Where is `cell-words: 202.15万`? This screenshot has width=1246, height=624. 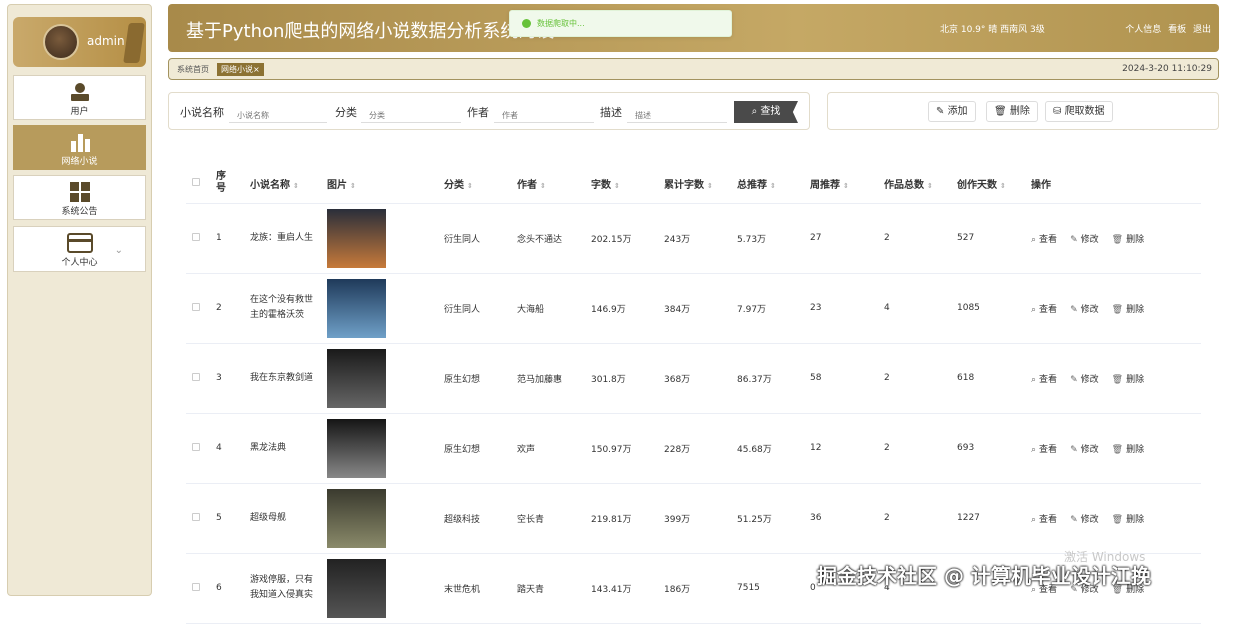 cell-words: 202.15万 is located at coordinates (627, 238).